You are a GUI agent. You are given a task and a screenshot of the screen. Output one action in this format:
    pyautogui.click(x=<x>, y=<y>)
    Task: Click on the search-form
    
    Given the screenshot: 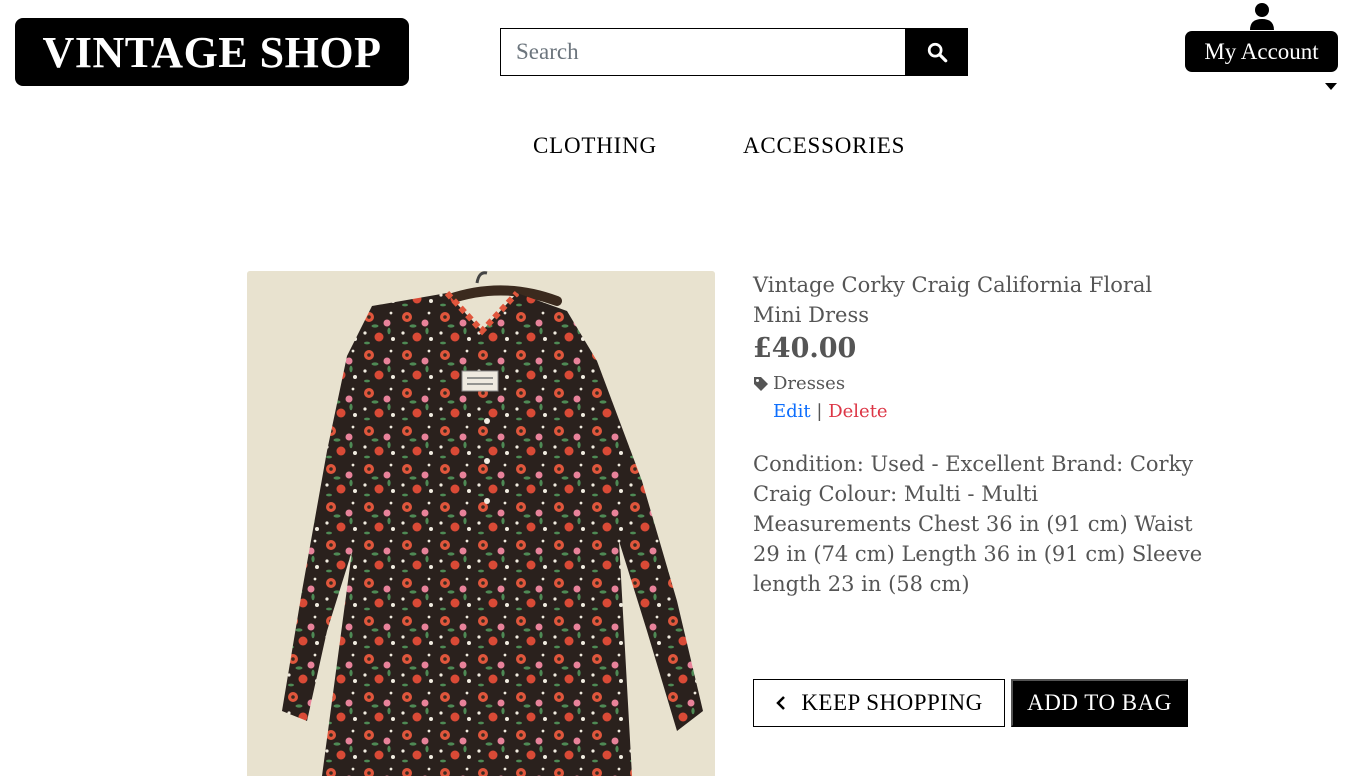 What is the action you would take?
    pyautogui.click(x=734, y=52)
    